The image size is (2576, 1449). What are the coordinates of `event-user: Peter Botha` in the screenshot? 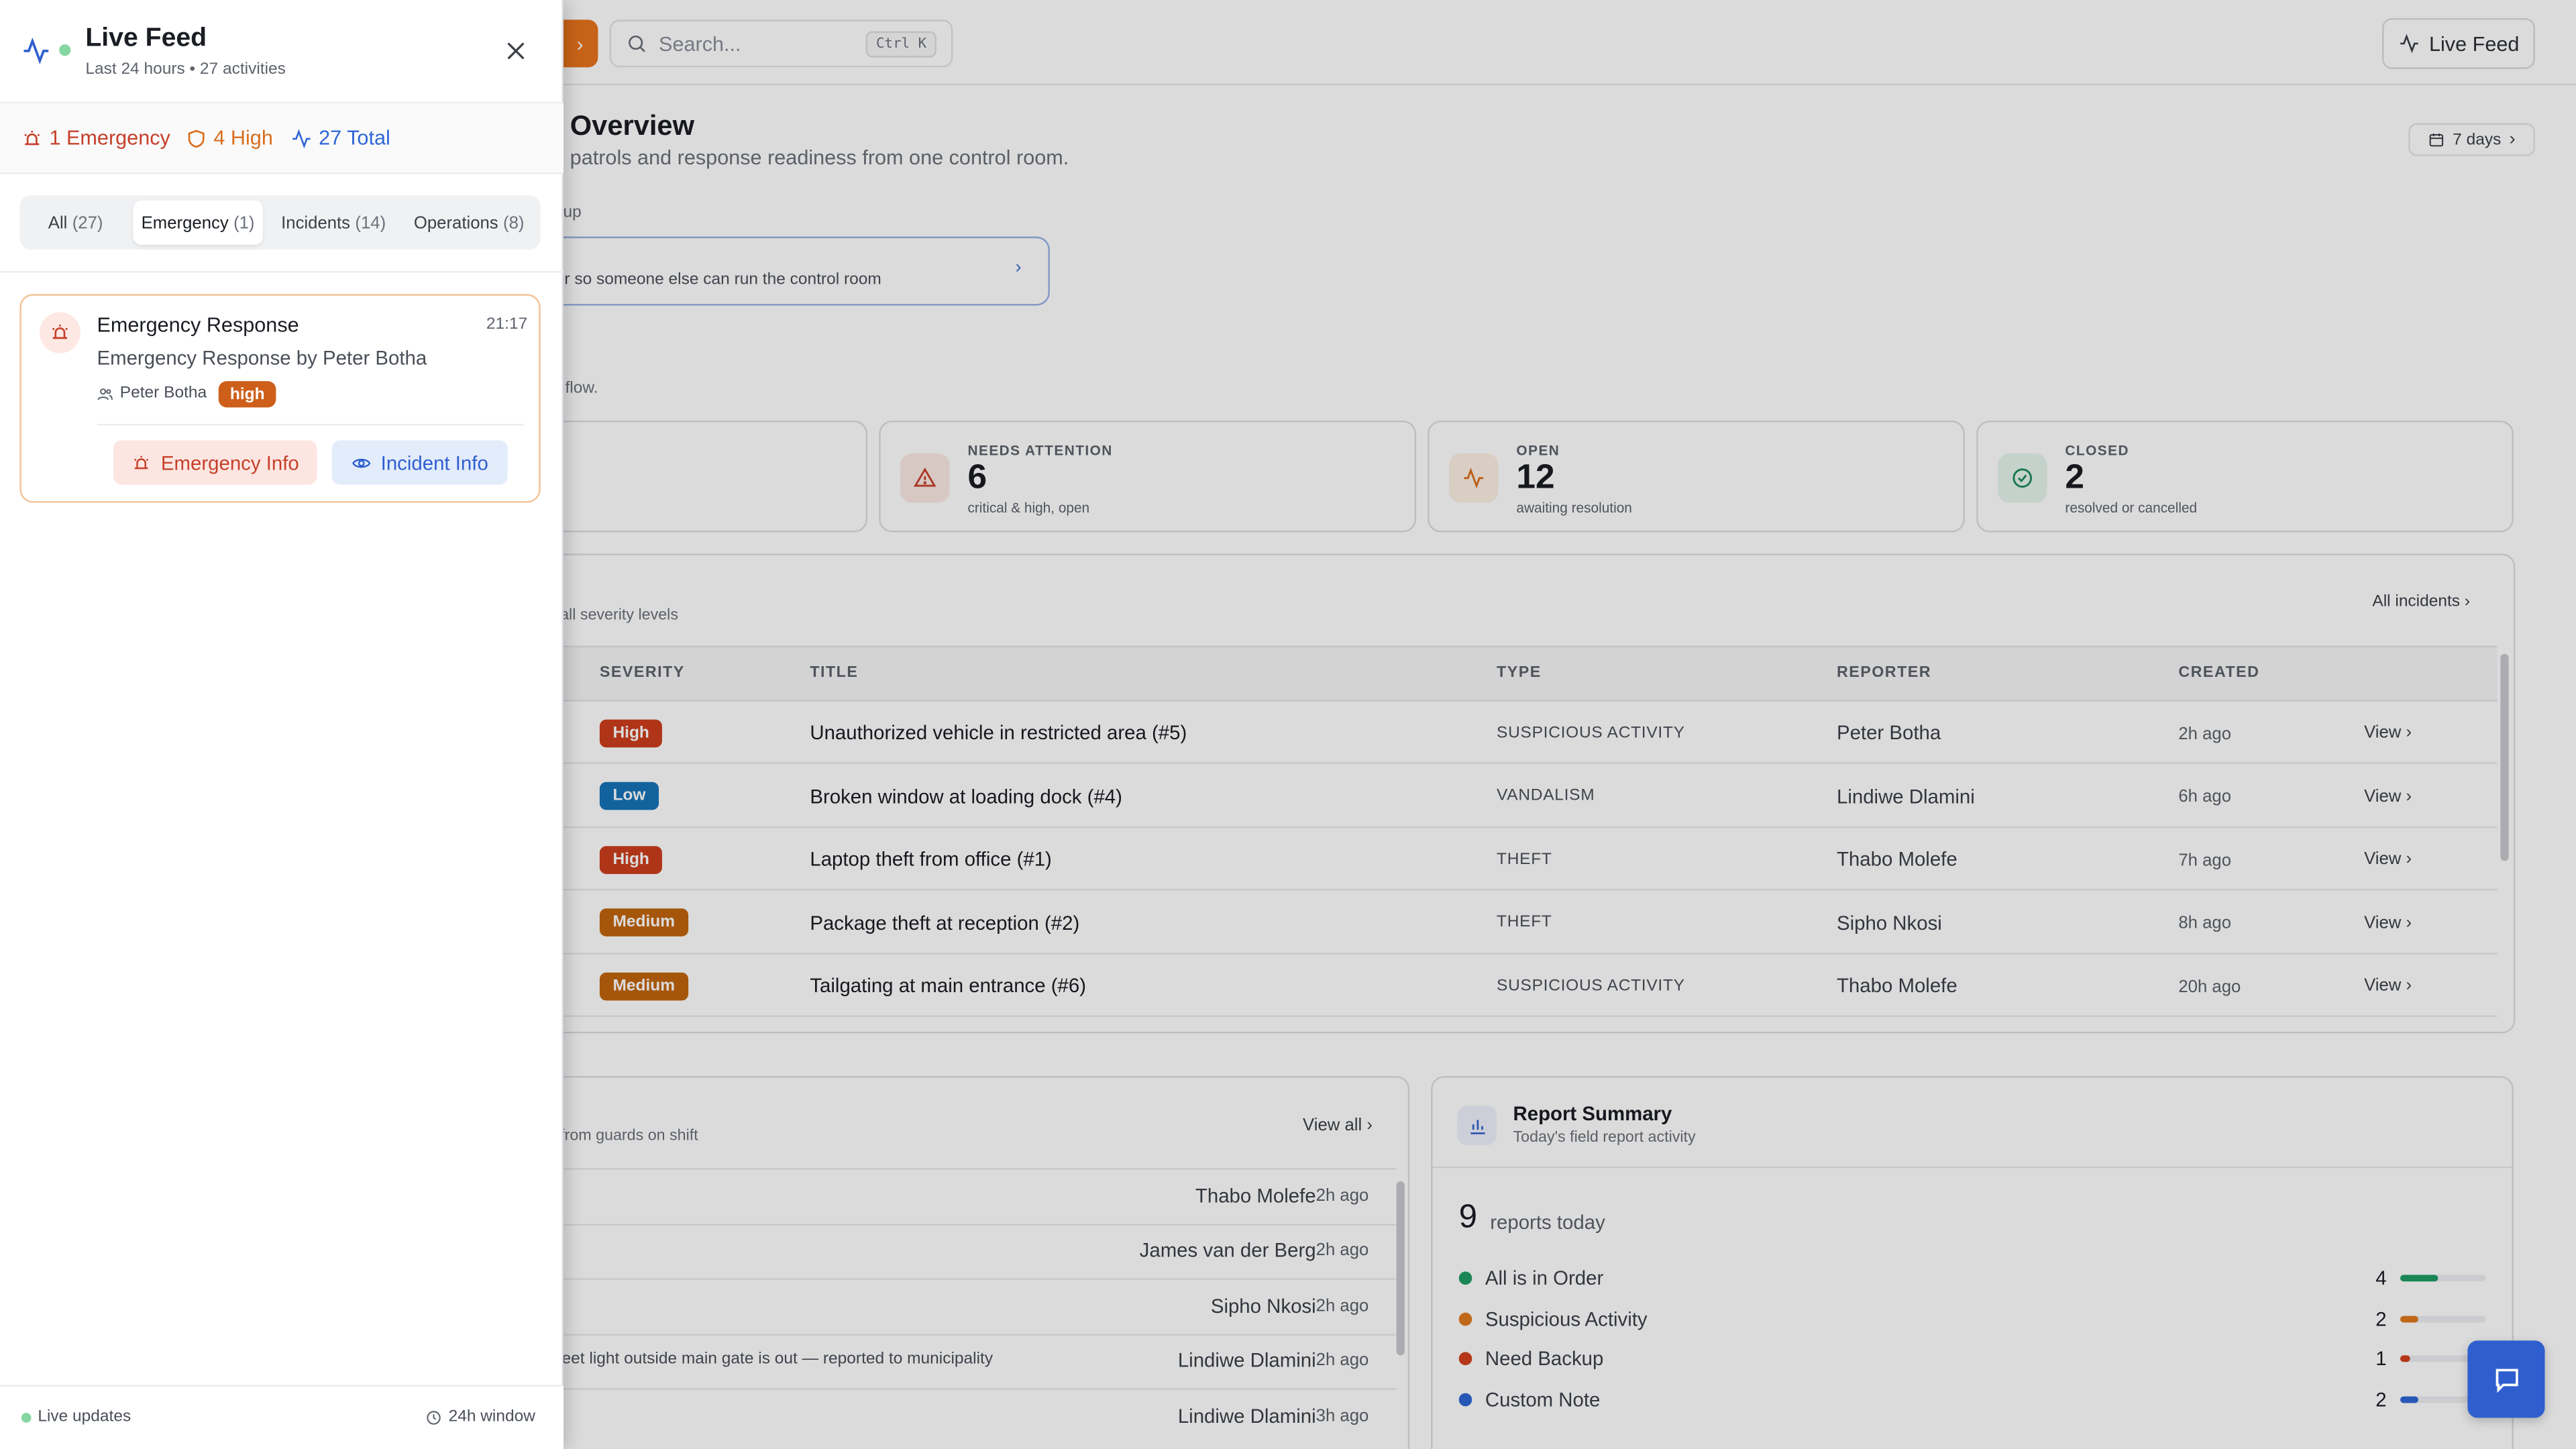 It's located at (152, 393).